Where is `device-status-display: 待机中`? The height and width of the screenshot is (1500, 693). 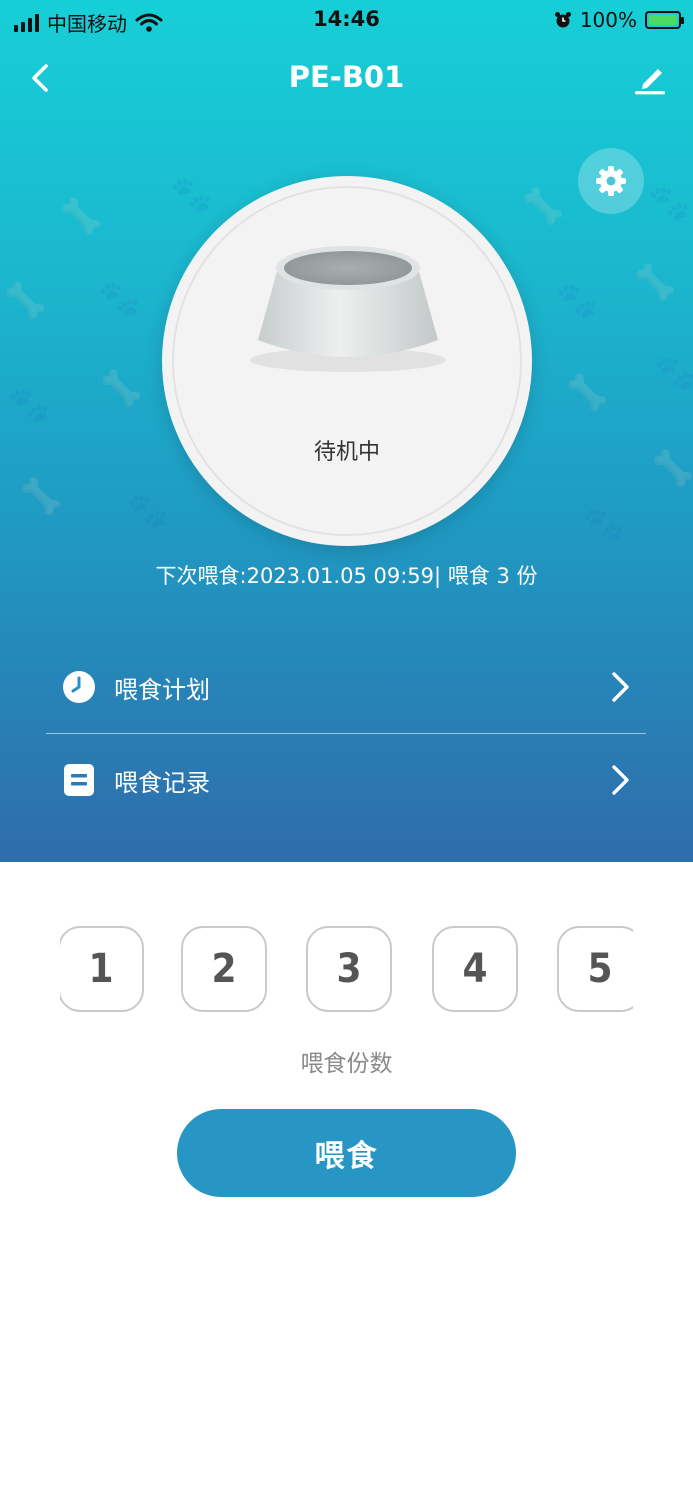 device-status-display: 待机中 is located at coordinates (347, 361).